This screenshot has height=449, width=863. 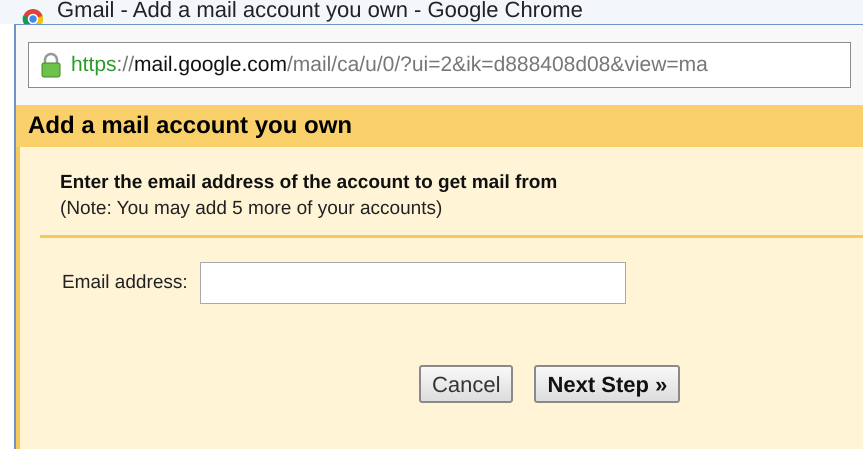 What do you see at coordinates (309, 183) in the screenshot?
I see `dialog-heading: Enter the email address of the account to get mail from` at bounding box center [309, 183].